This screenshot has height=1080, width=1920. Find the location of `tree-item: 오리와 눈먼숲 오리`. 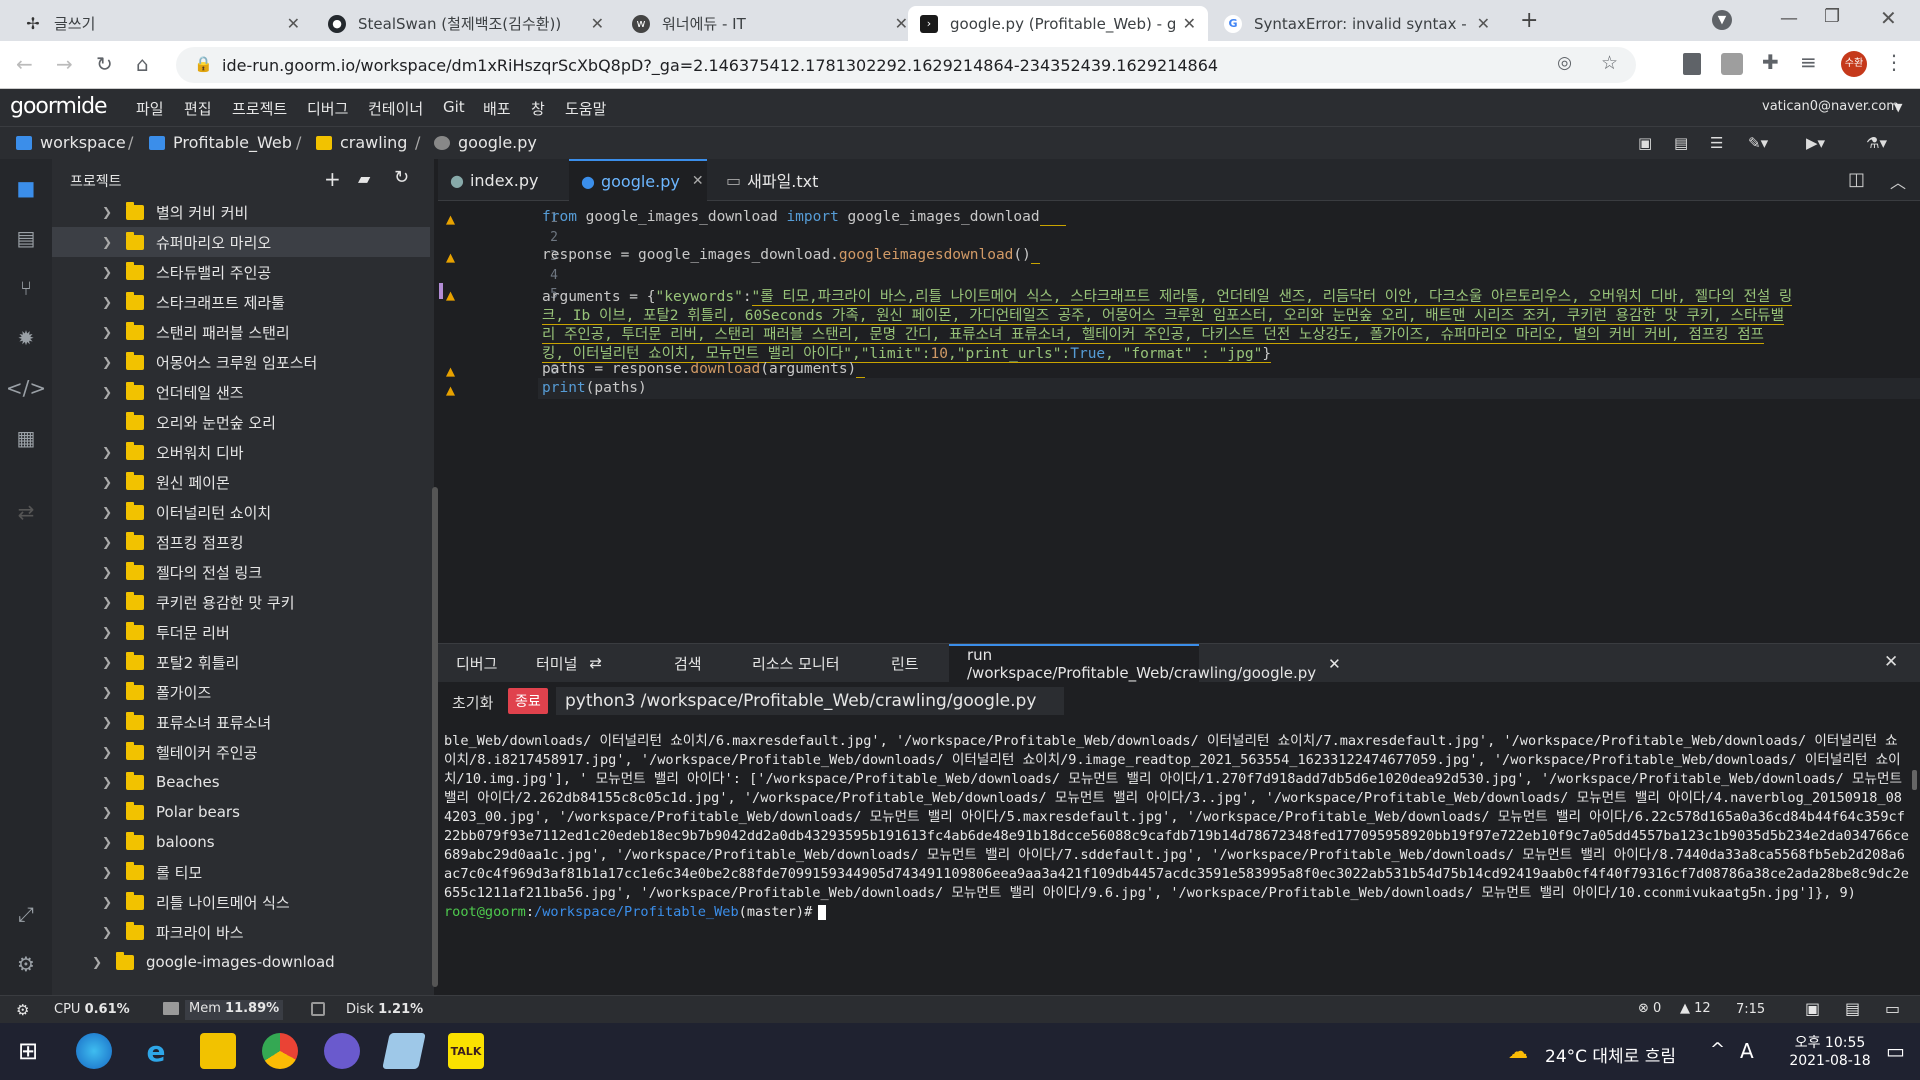

tree-item: 오리와 눈먼숲 오리 is located at coordinates (241, 422).